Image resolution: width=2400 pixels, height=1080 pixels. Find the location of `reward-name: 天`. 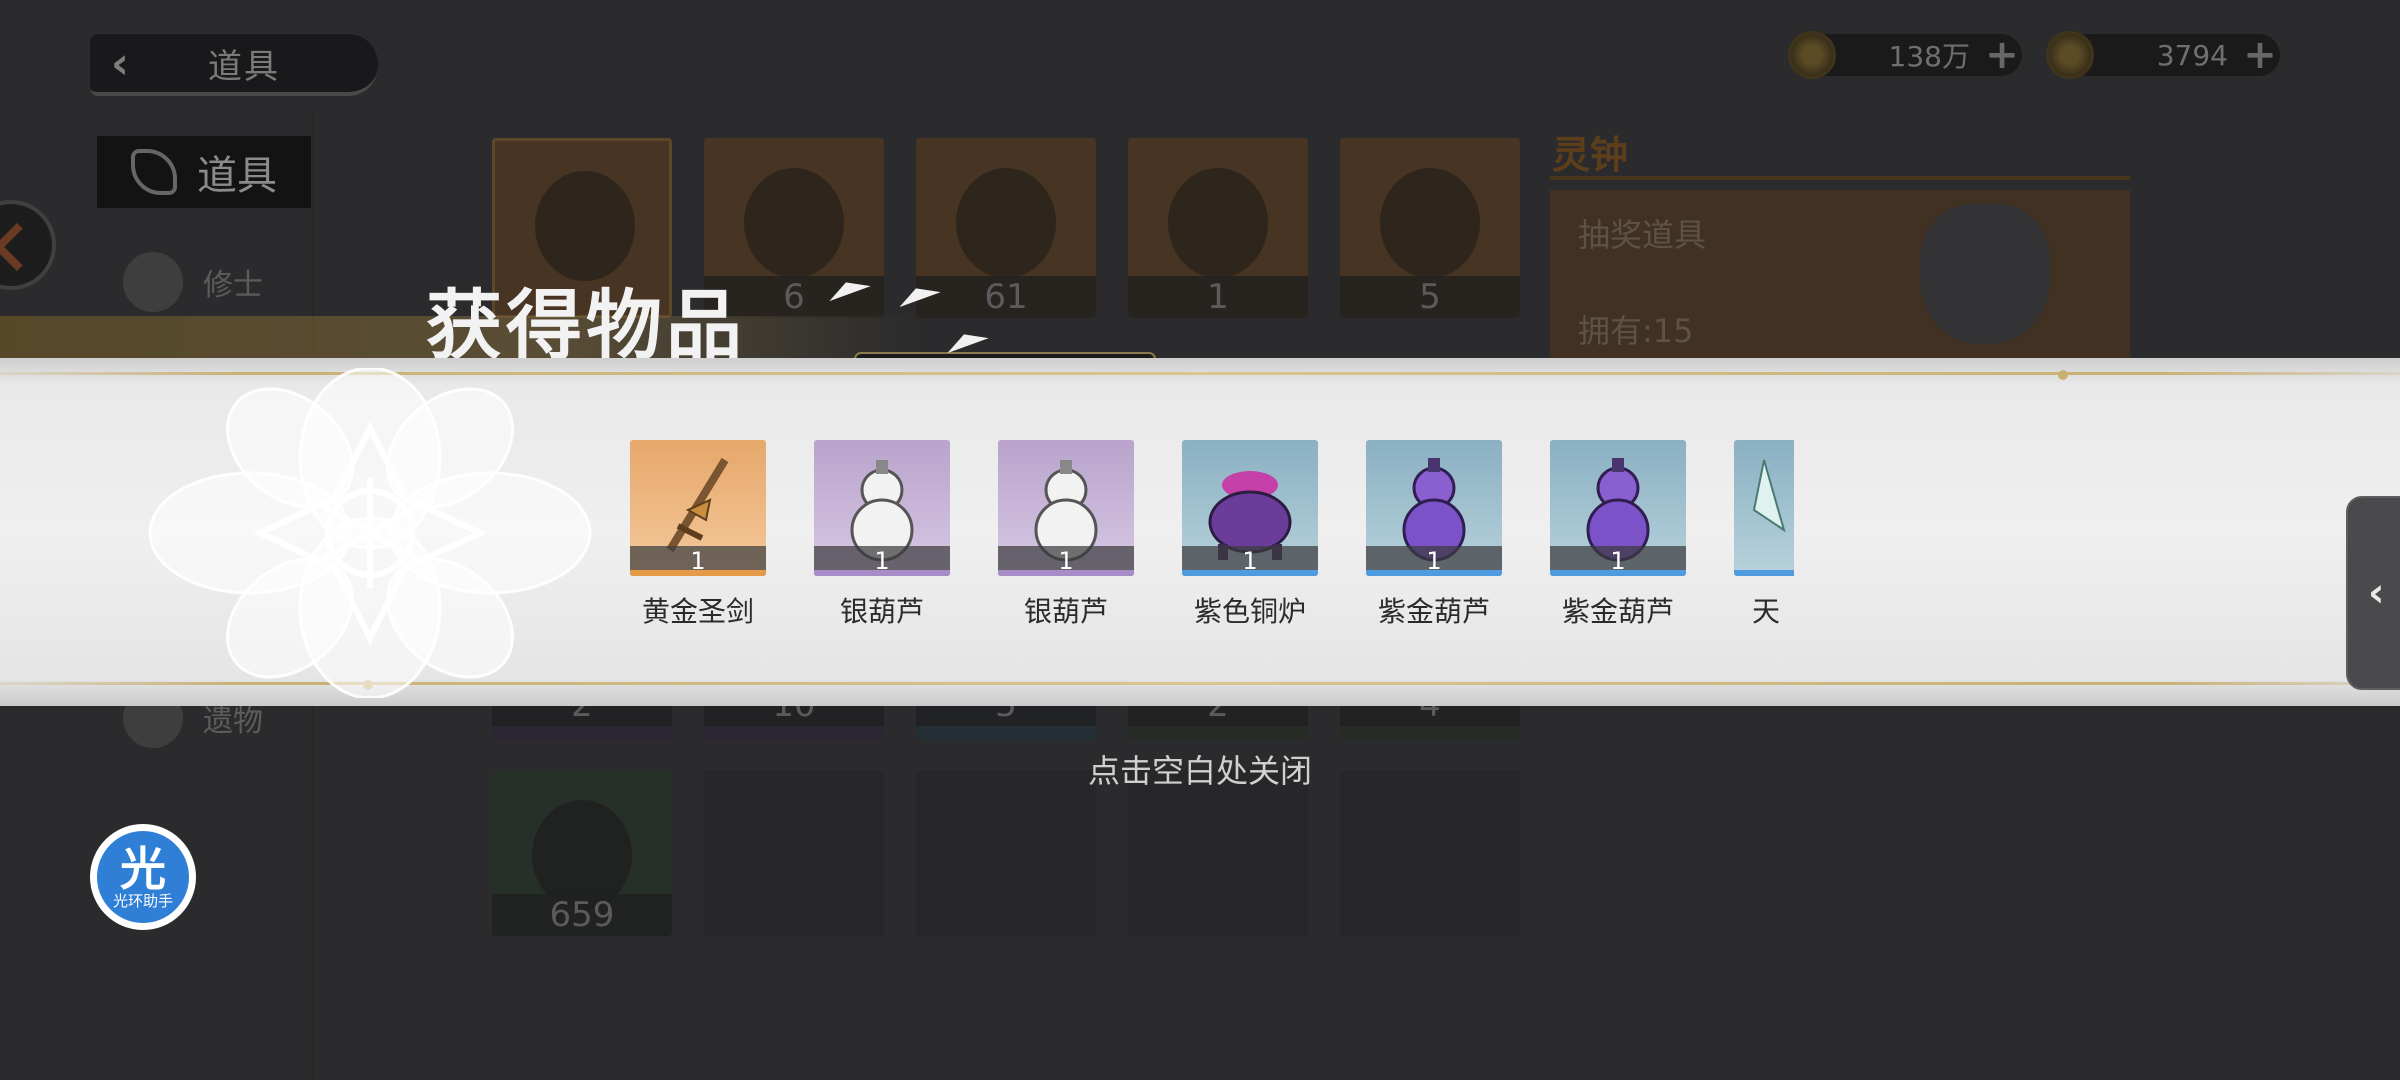

reward-name: 天 is located at coordinates (1766, 611).